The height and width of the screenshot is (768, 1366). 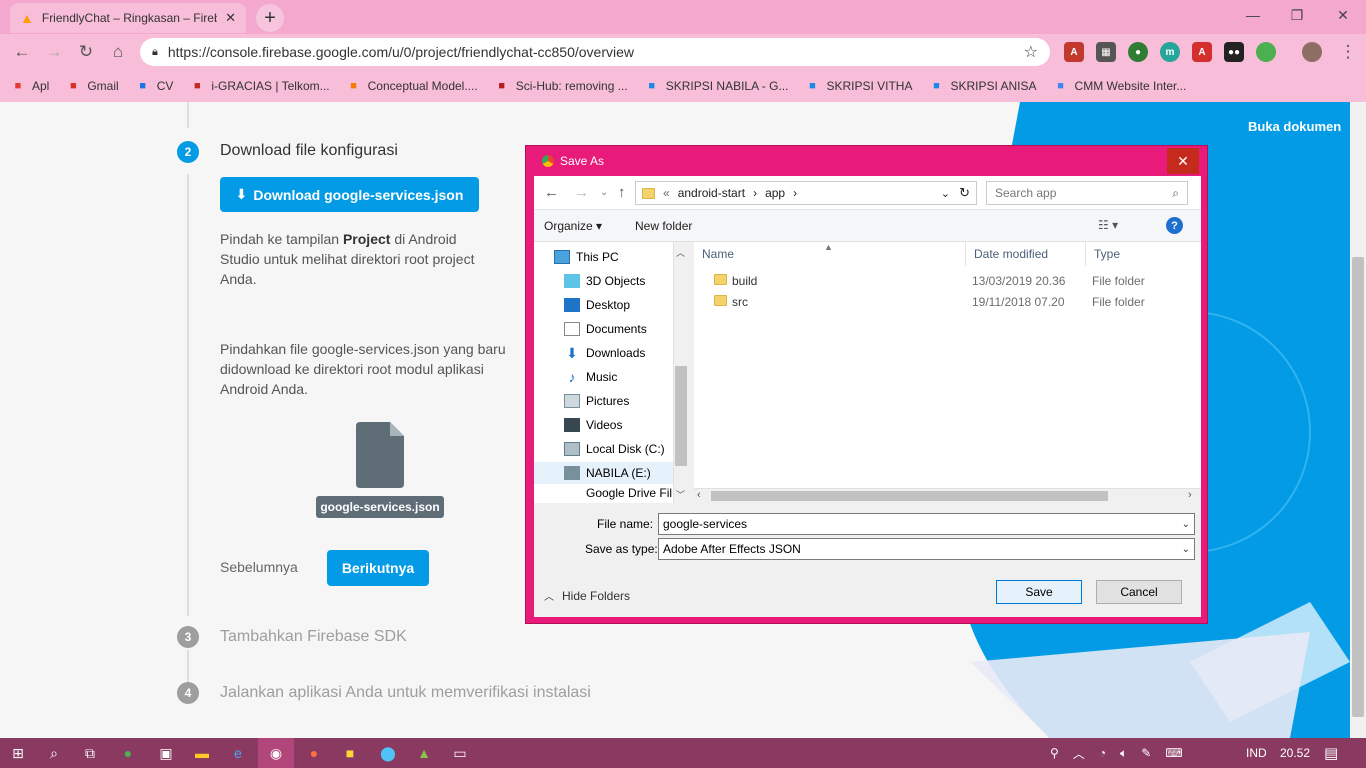 What do you see at coordinates (586, 257) in the screenshot?
I see `nav-this-pc: This PC` at bounding box center [586, 257].